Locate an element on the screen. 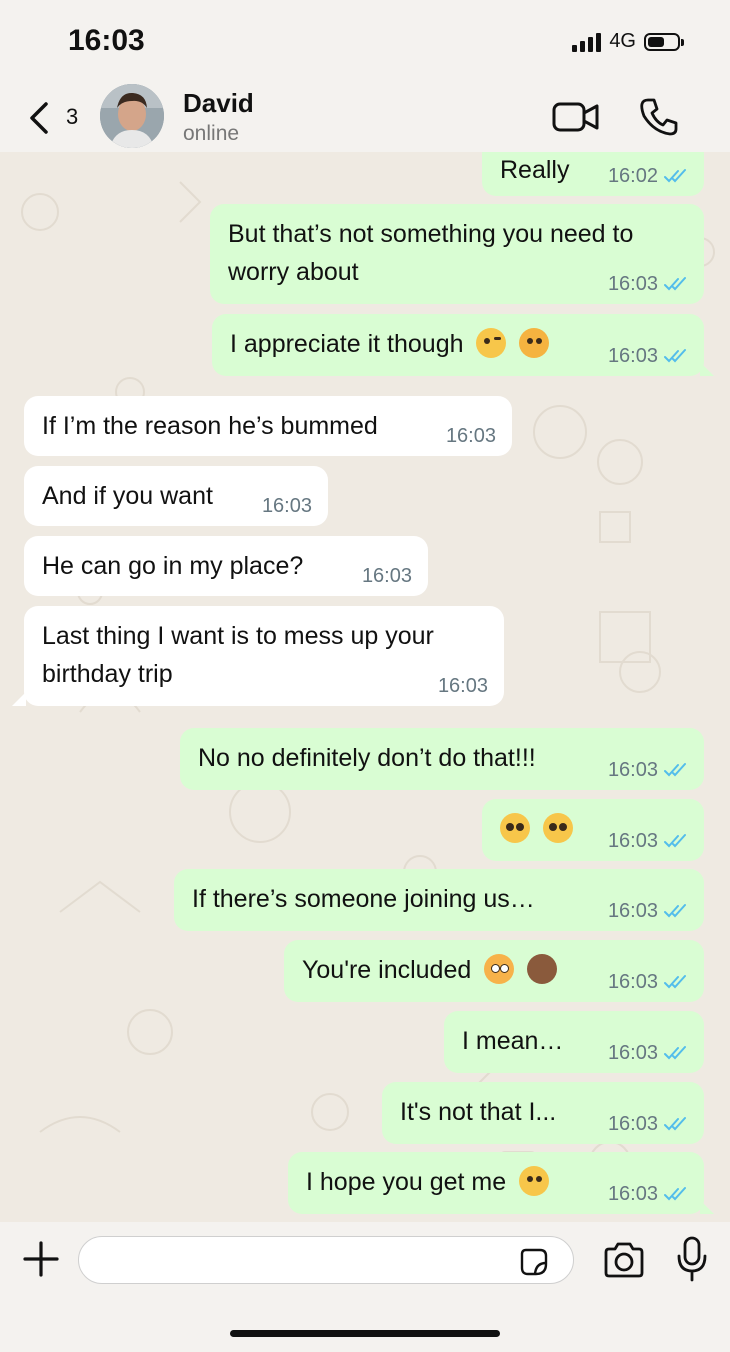  sticker-icon is located at coordinates (534, 1262).